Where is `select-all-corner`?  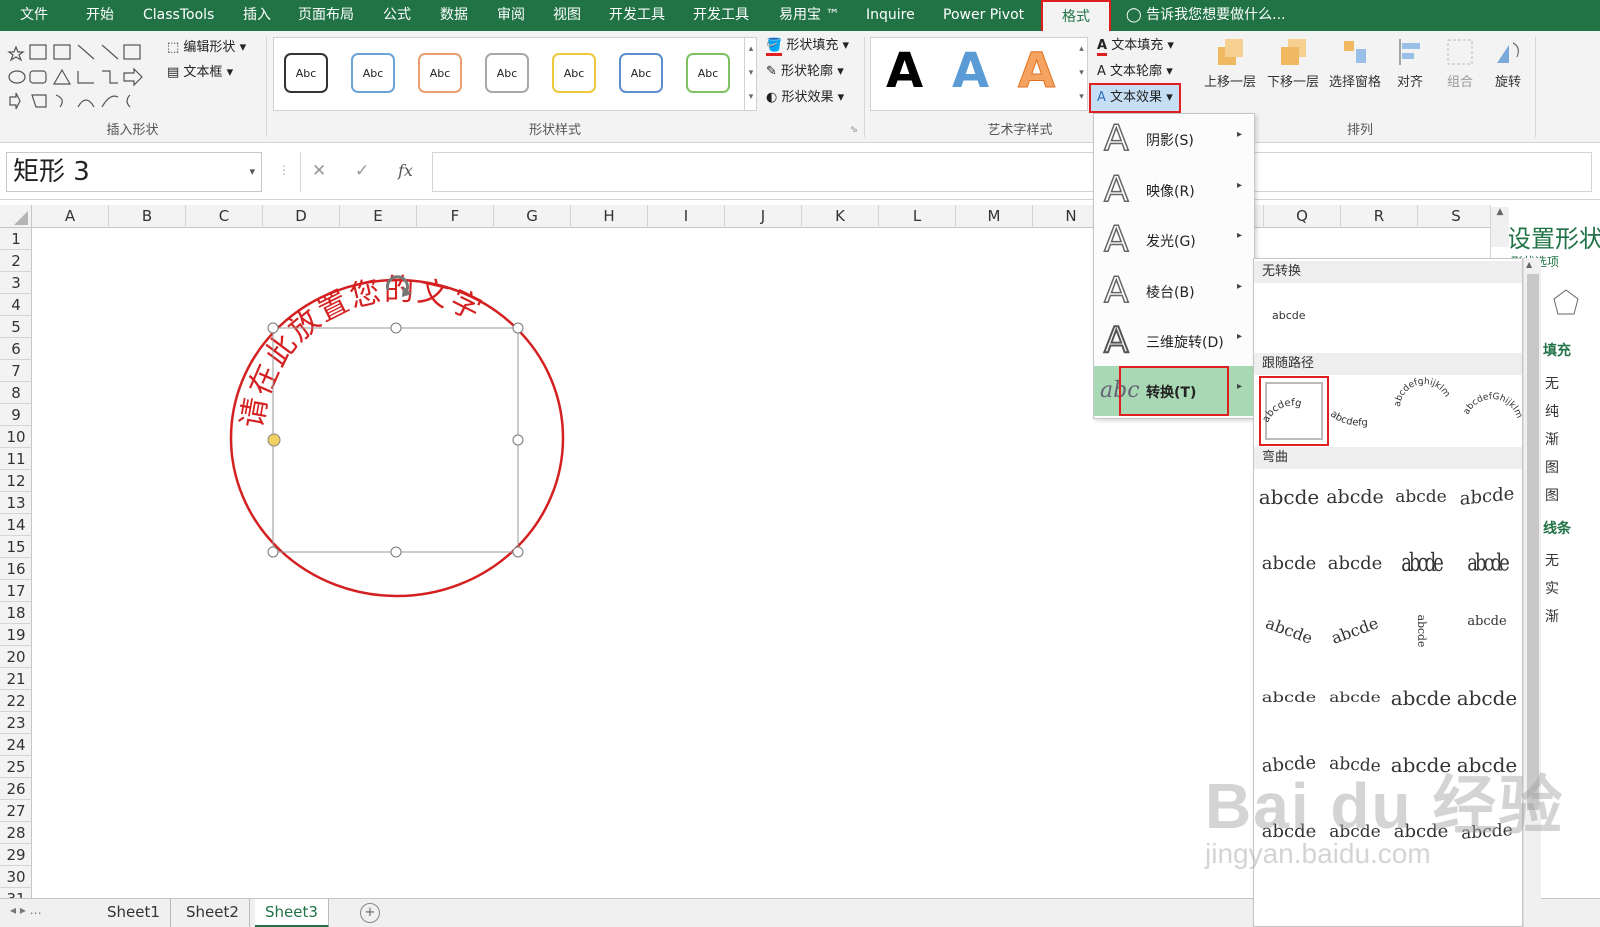
select-all-corner is located at coordinates (16, 216).